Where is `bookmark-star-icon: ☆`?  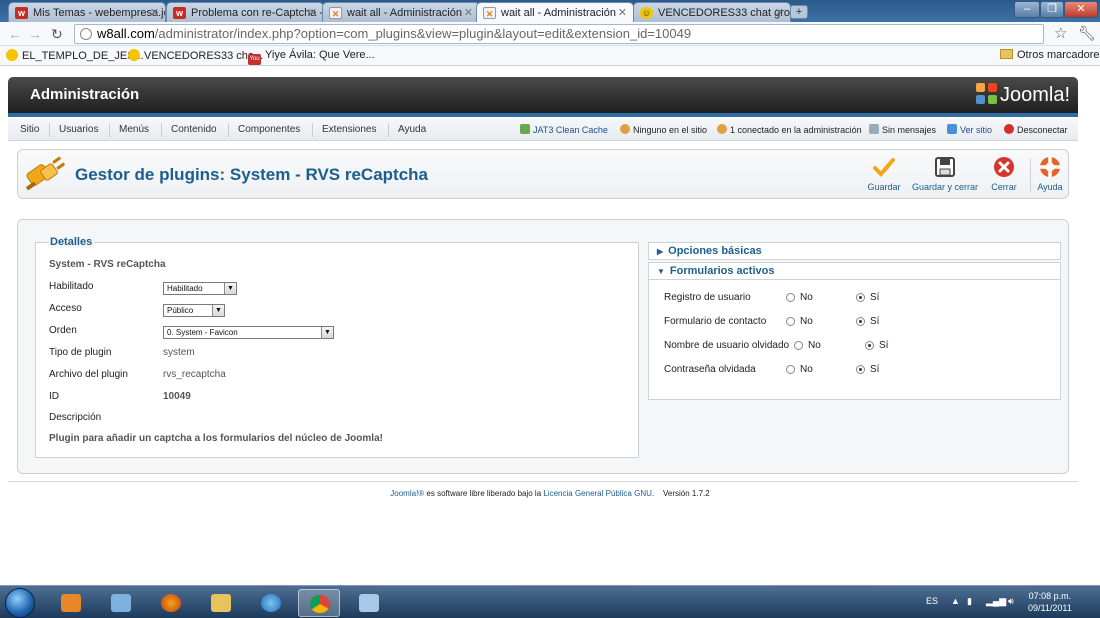 bookmark-star-icon: ☆ is located at coordinates (1060, 33).